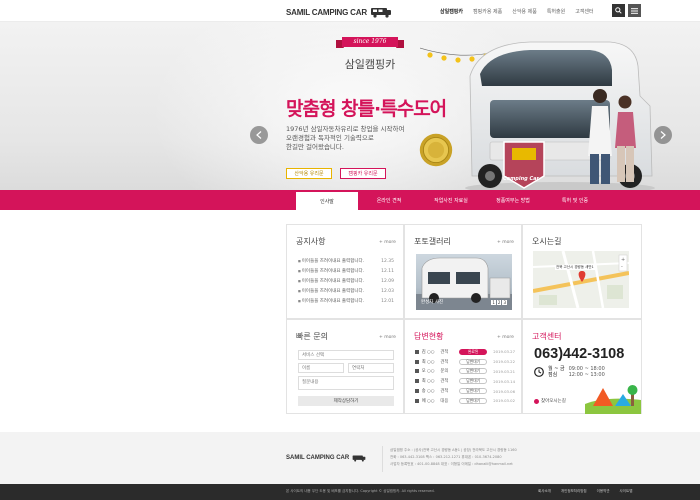 The image size is (700, 500). What do you see at coordinates (465, 362) in the screenshot?
I see `answer-row: 최 ○○ 견적 답변대기 2019.03.22` at bounding box center [465, 362].